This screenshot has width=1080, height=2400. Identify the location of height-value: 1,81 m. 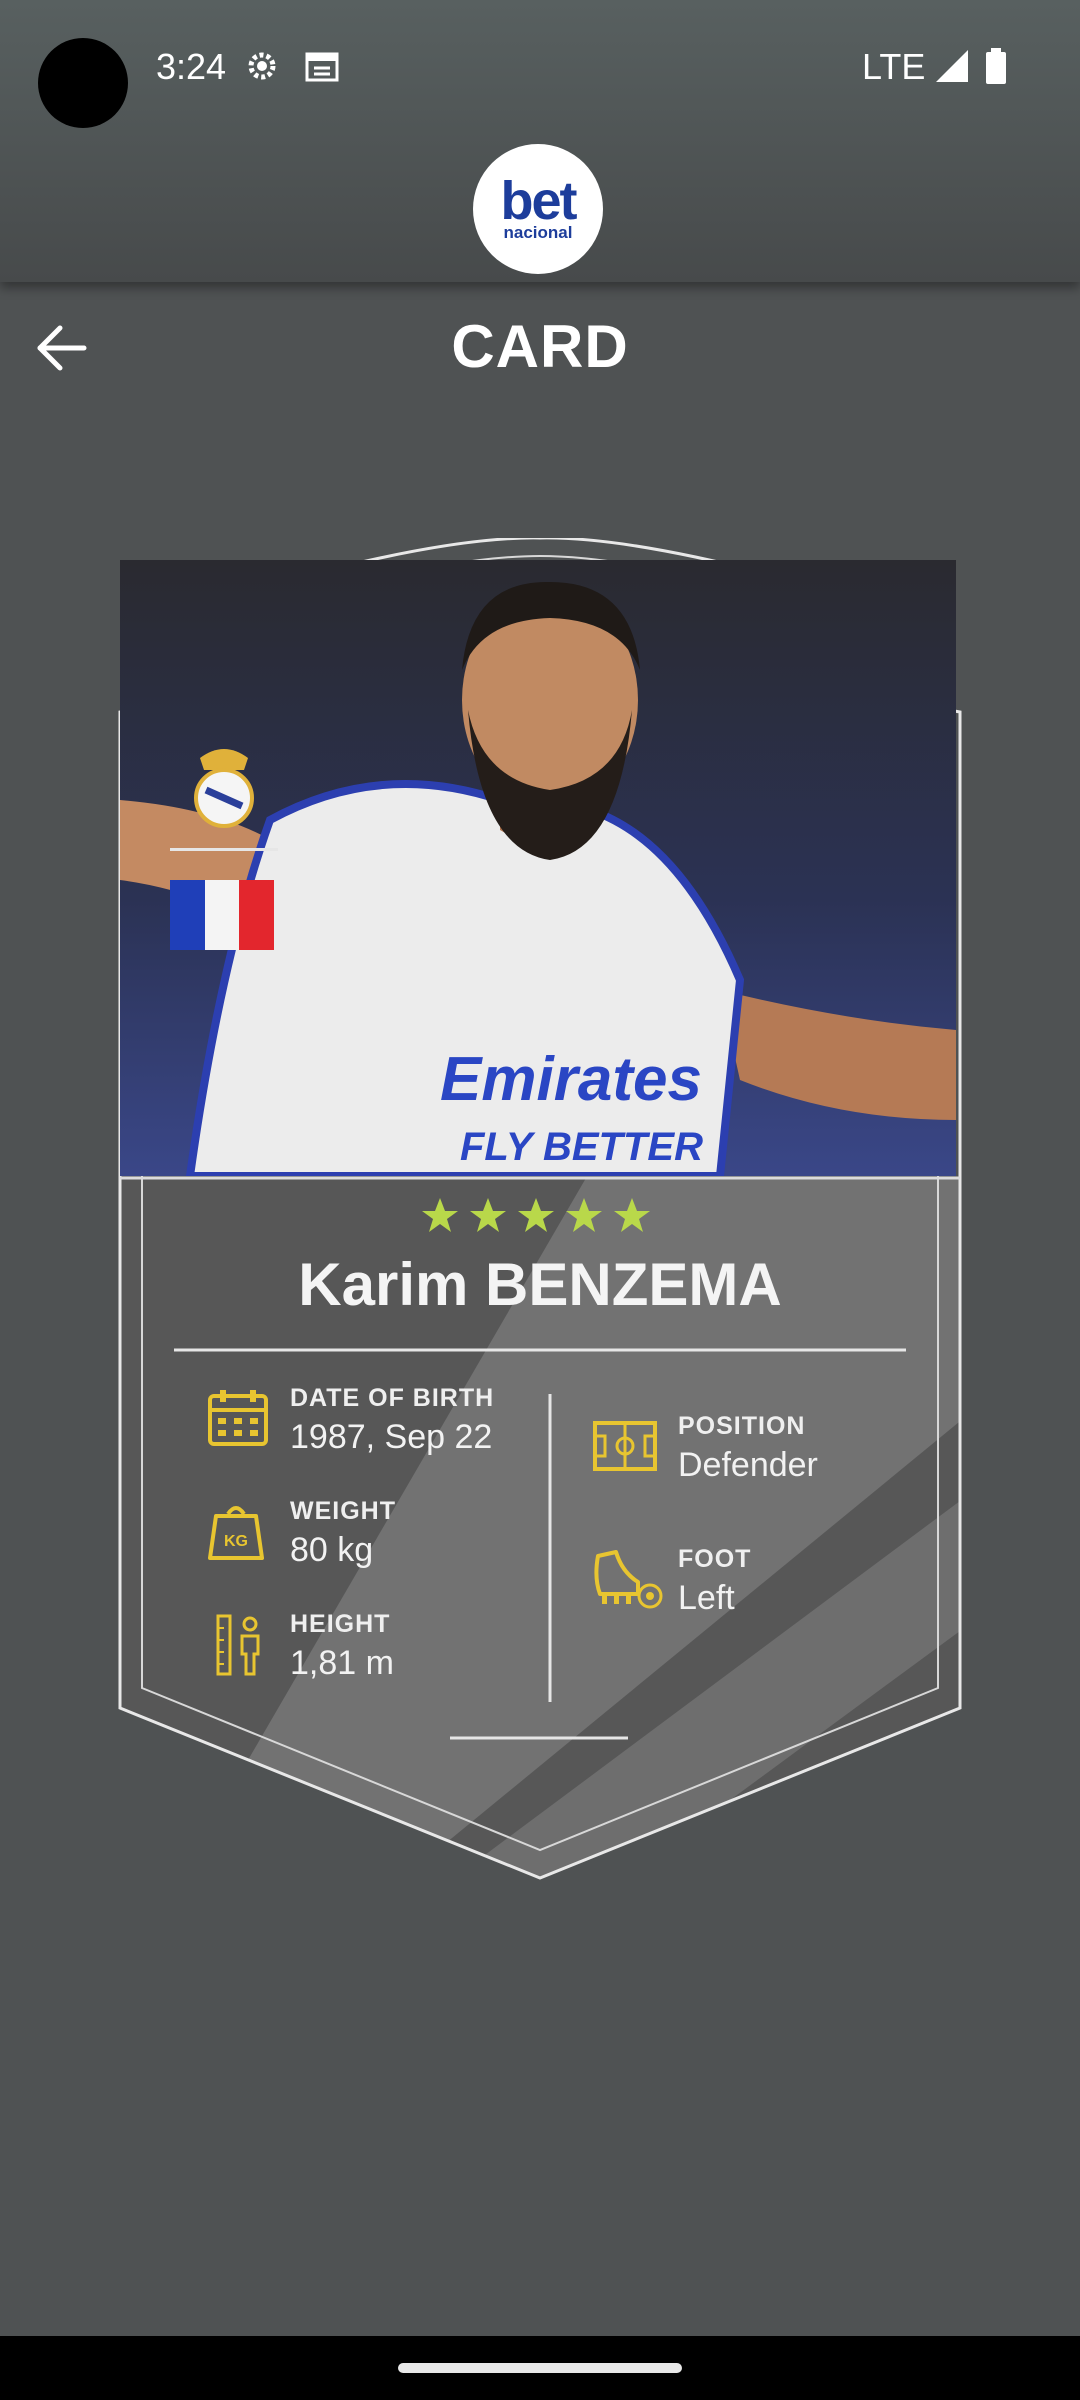
(342, 1663).